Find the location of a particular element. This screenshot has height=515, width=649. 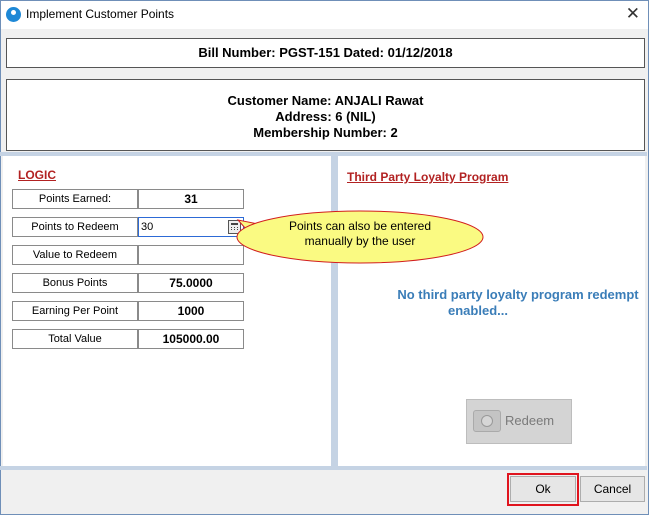

app-logo-icon is located at coordinates (13, 14).